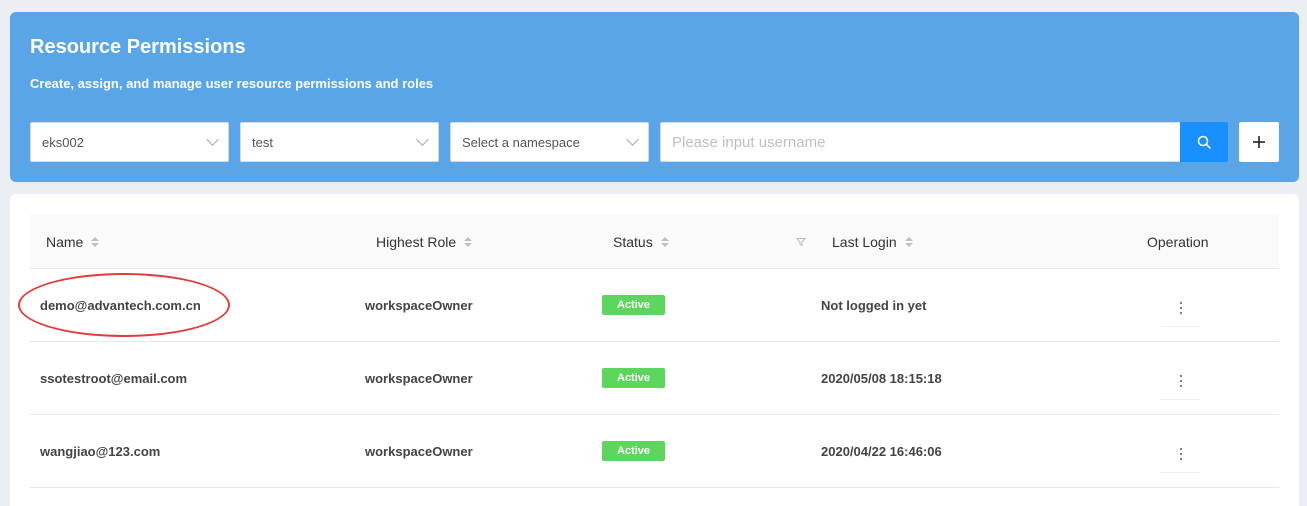 The height and width of the screenshot is (506, 1307). Describe the element at coordinates (874, 305) in the screenshot. I see `last-login: Not logged in yet` at that location.